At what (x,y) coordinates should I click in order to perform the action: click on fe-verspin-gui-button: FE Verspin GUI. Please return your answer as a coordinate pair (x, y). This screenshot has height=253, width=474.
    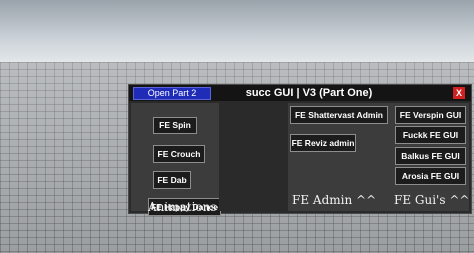
    Looking at the image, I should click on (430, 115).